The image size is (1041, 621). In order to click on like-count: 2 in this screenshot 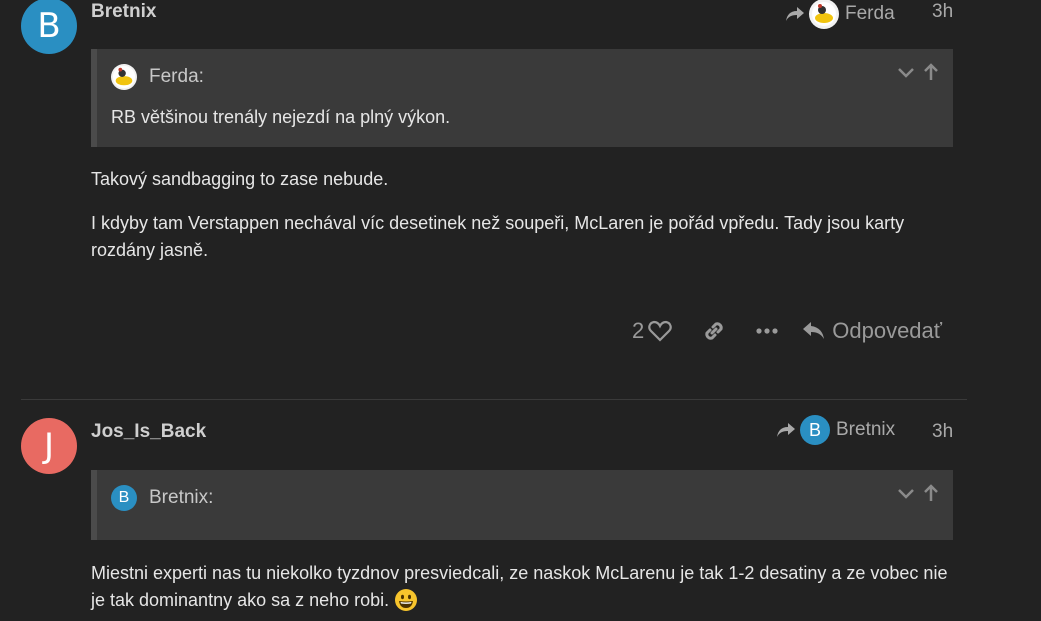, I will do `click(638, 331)`.